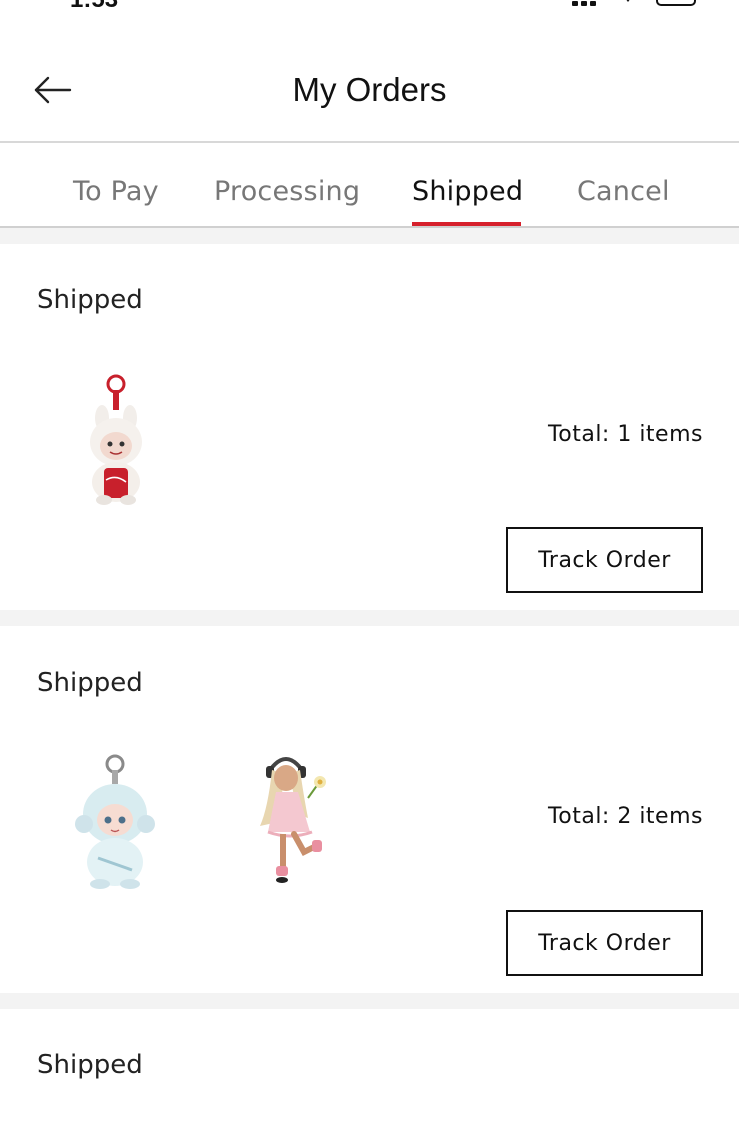  Describe the element at coordinates (369, 185) in the screenshot. I see `order-tabs: To Pay Processing Shipped Cancel` at that location.